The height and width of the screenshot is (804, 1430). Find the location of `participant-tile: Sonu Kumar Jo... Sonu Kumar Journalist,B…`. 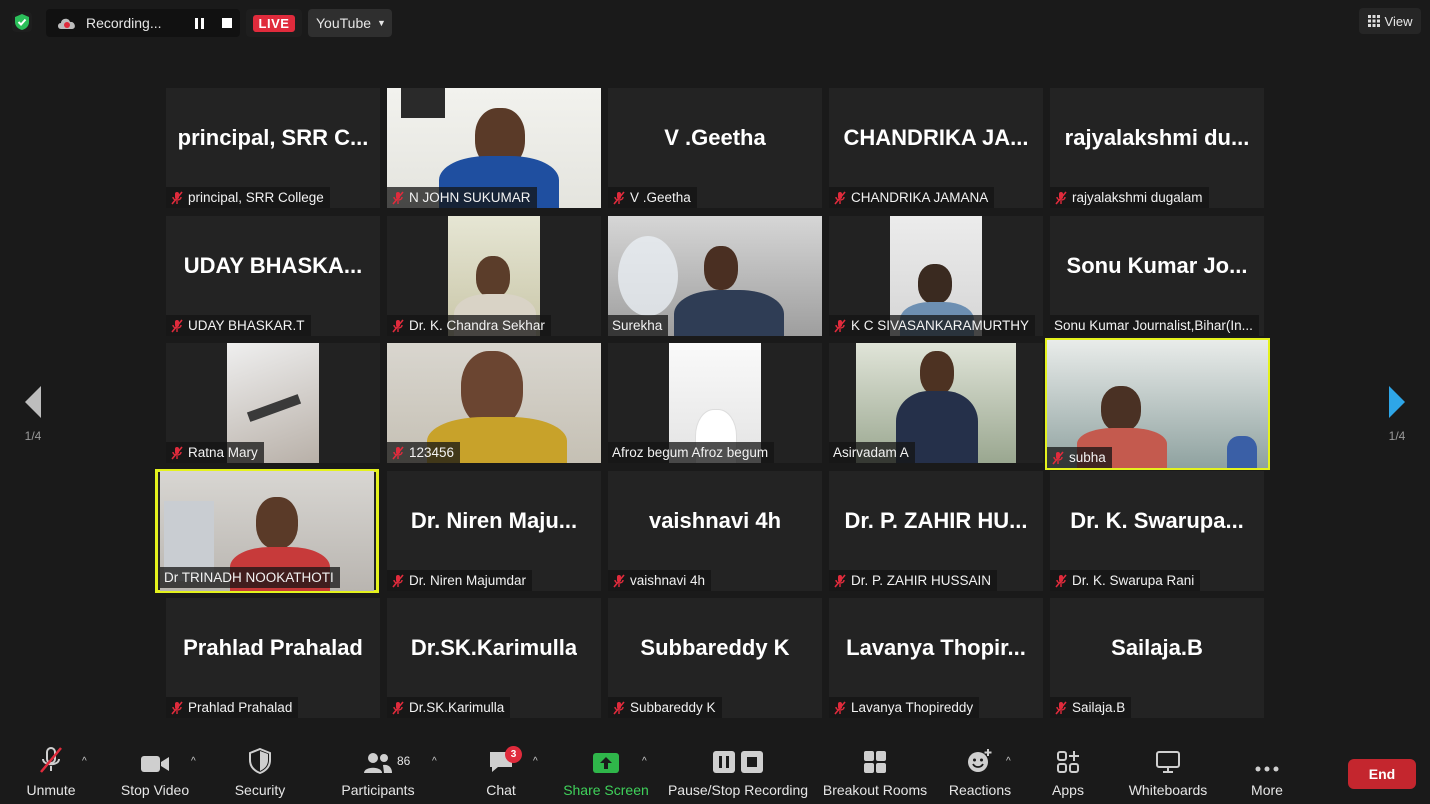

participant-tile: Sonu Kumar Jo... Sonu Kumar Journalist,B… is located at coordinates (1157, 276).